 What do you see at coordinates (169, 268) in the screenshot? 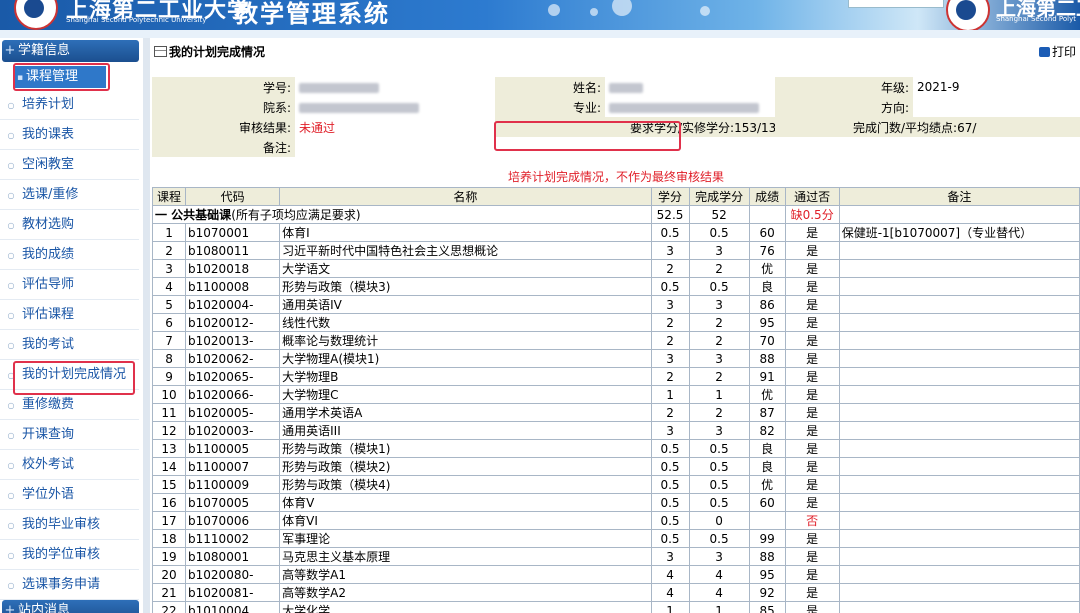
I see `course-number: 3` at bounding box center [169, 268].